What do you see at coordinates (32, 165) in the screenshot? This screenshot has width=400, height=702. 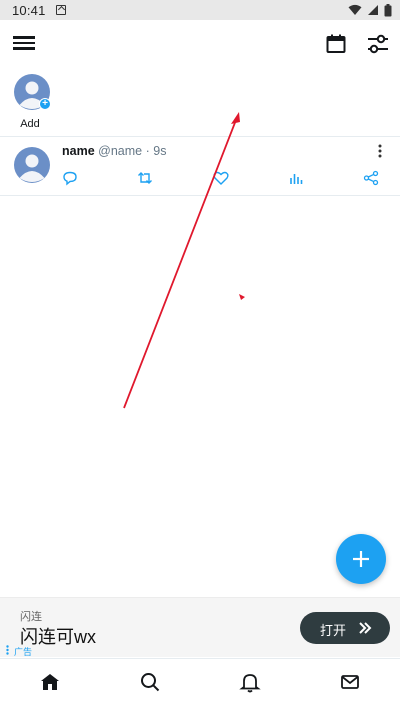 I see `avatar` at bounding box center [32, 165].